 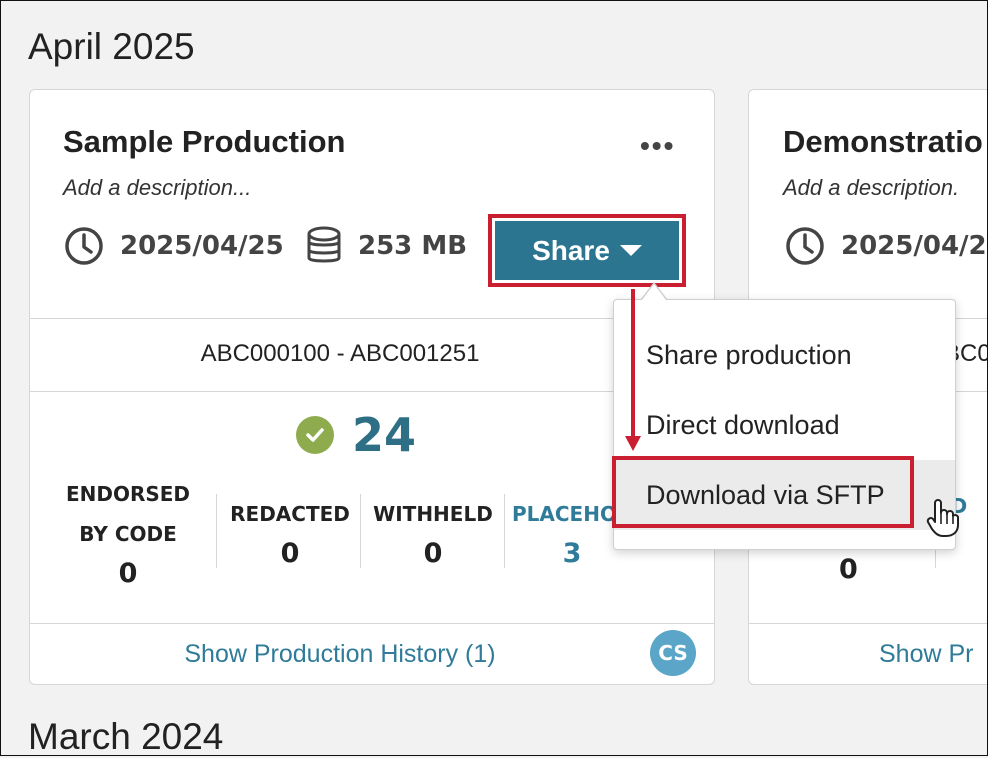 I want to click on month-heading-current: April 2025, so click(x=111, y=46).